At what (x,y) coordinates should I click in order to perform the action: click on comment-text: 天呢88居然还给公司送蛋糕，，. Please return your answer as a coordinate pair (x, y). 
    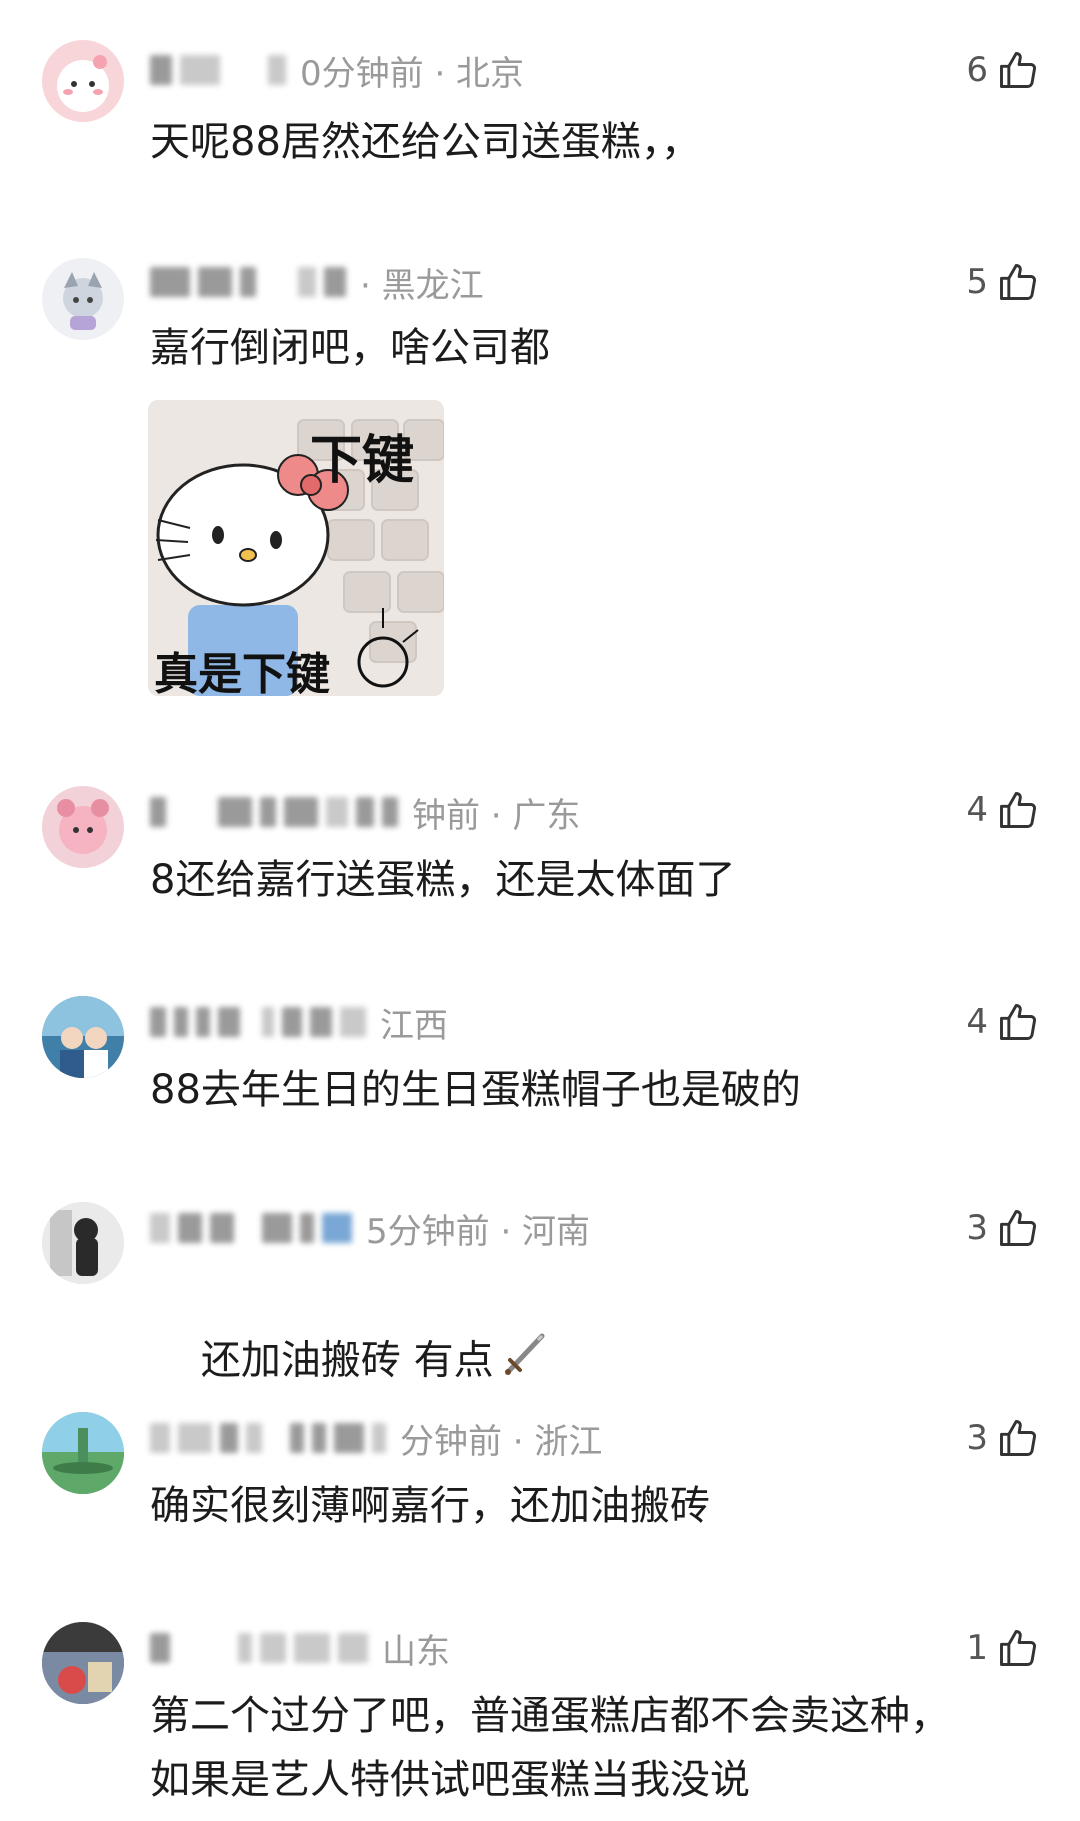
    Looking at the image, I should click on (425, 142).